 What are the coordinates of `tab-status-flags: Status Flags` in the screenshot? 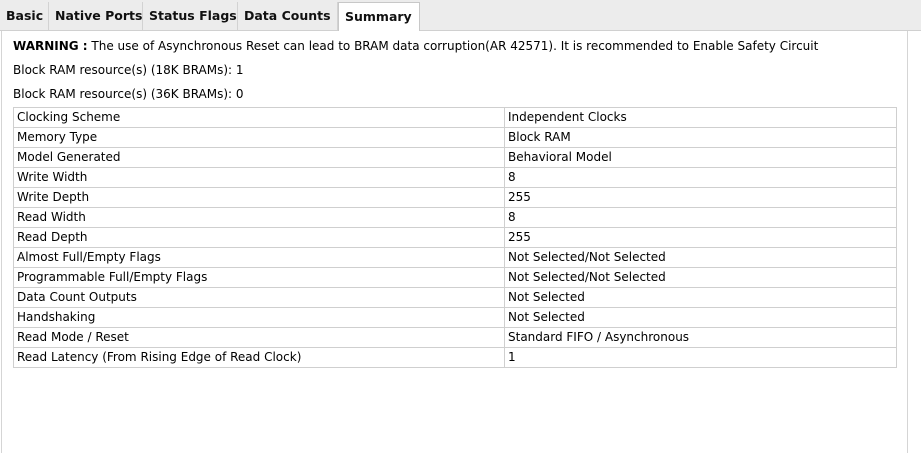 It's located at (190, 16).